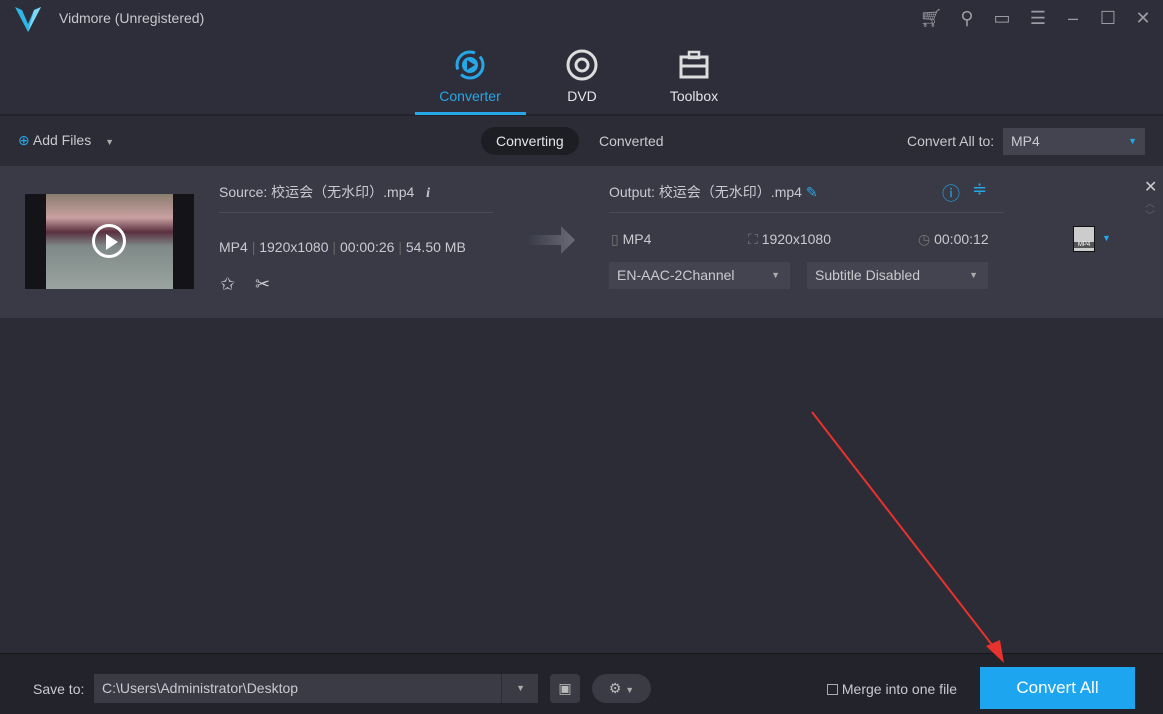 The height and width of the screenshot is (714, 1163). I want to click on info-circle-icon: ⓘ, so click(951, 193).